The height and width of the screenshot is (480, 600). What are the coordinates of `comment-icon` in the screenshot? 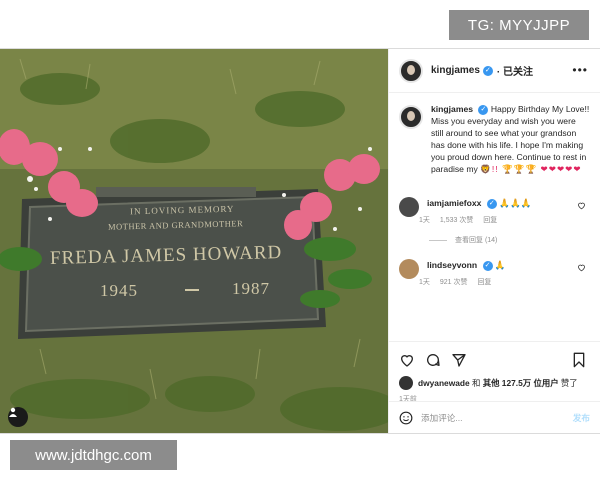 It's located at (433, 360).